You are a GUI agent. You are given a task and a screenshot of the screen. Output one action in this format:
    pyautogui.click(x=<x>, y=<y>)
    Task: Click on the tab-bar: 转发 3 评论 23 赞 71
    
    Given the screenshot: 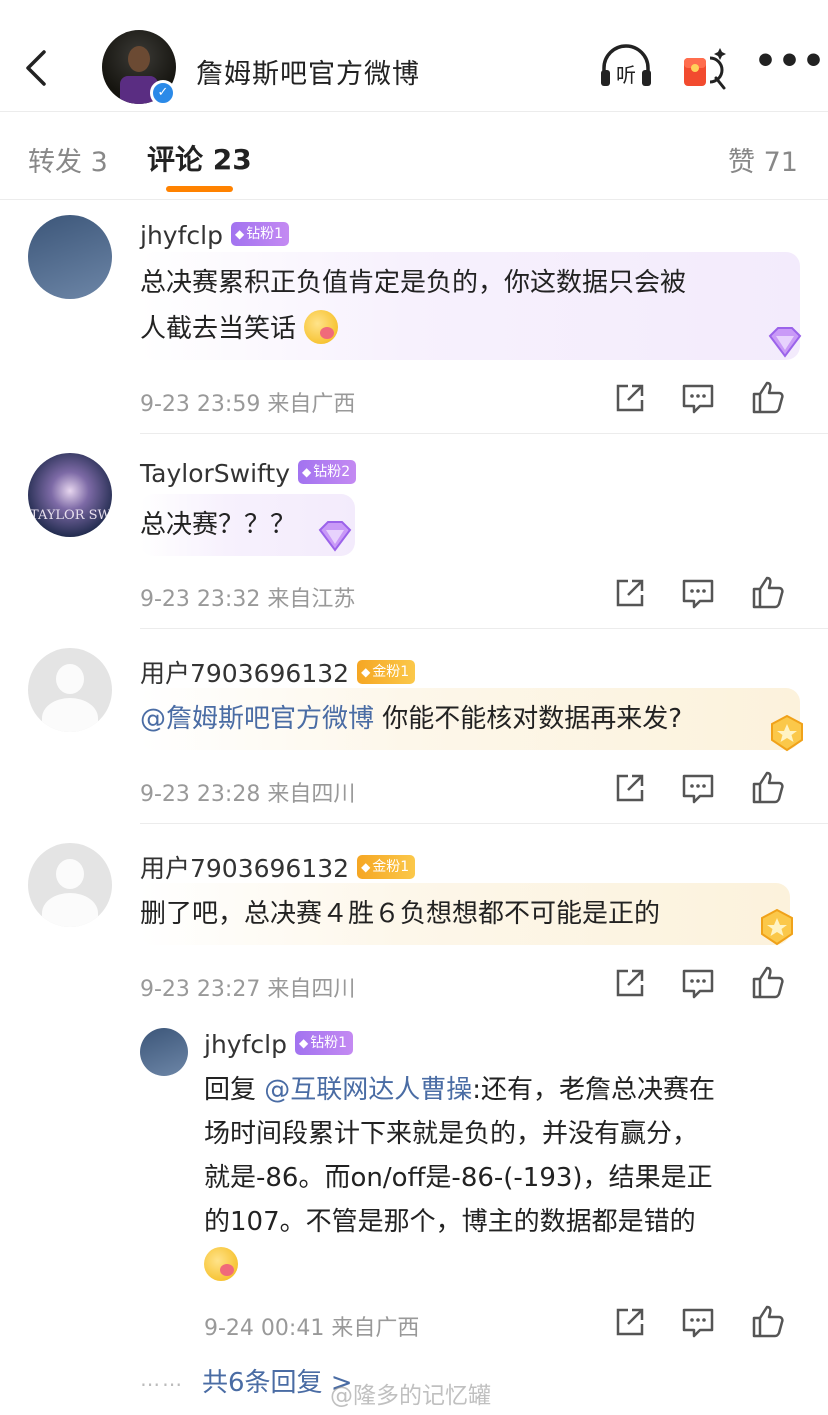 What is the action you would take?
    pyautogui.click(x=414, y=156)
    